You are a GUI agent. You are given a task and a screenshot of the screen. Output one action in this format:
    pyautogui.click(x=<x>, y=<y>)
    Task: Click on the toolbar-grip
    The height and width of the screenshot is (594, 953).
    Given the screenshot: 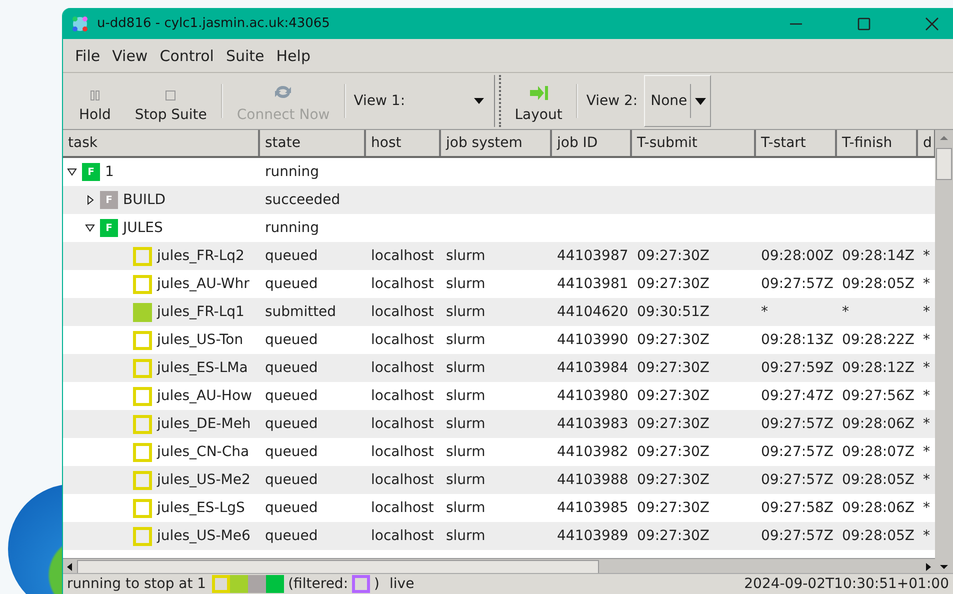 What is the action you would take?
    pyautogui.click(x=497, y=101)
    